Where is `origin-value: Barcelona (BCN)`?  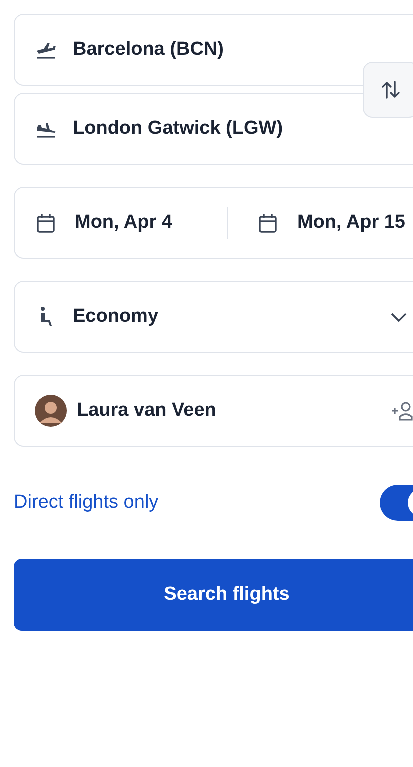
origin-value: Barcelona (BCN) is located at coordinates (148, 50).